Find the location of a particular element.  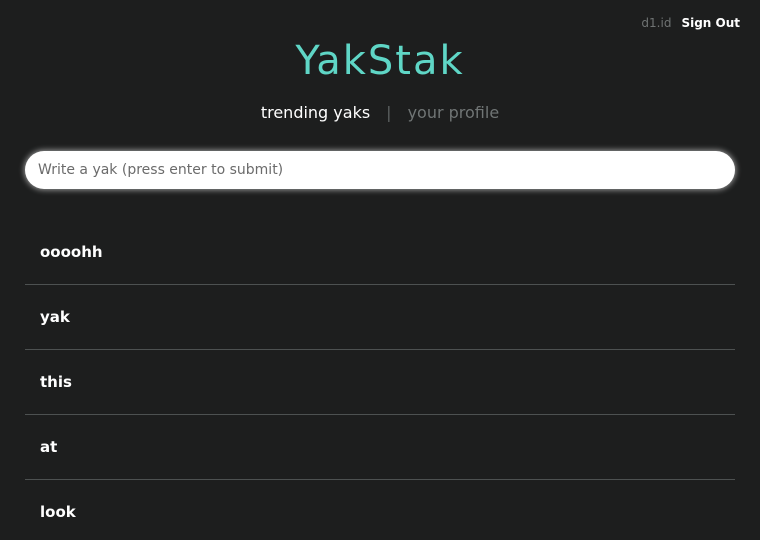

yak-text: this is located at coordinates (56, 382).